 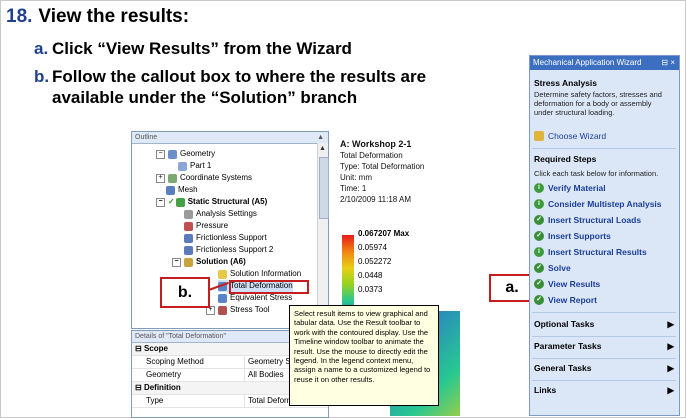 I want to click on step-number: 18., so click(x=19, y=16).